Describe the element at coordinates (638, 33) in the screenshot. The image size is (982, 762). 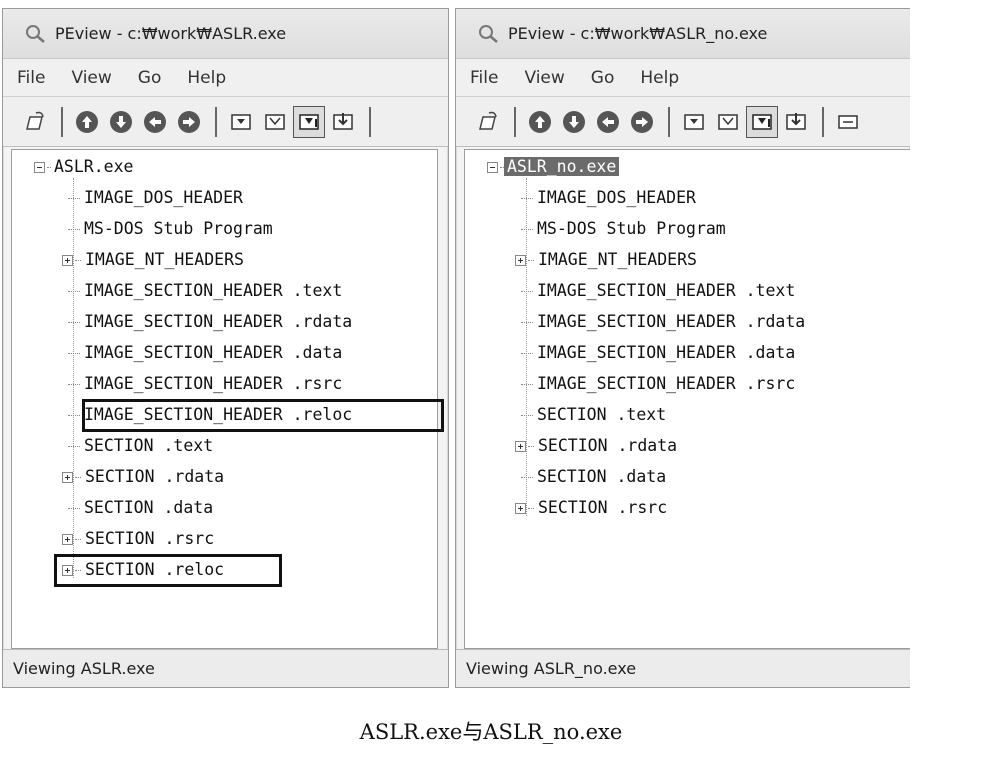
I see `window-title: PEview - c:₩work₩ASLR_no.exe` at that location.